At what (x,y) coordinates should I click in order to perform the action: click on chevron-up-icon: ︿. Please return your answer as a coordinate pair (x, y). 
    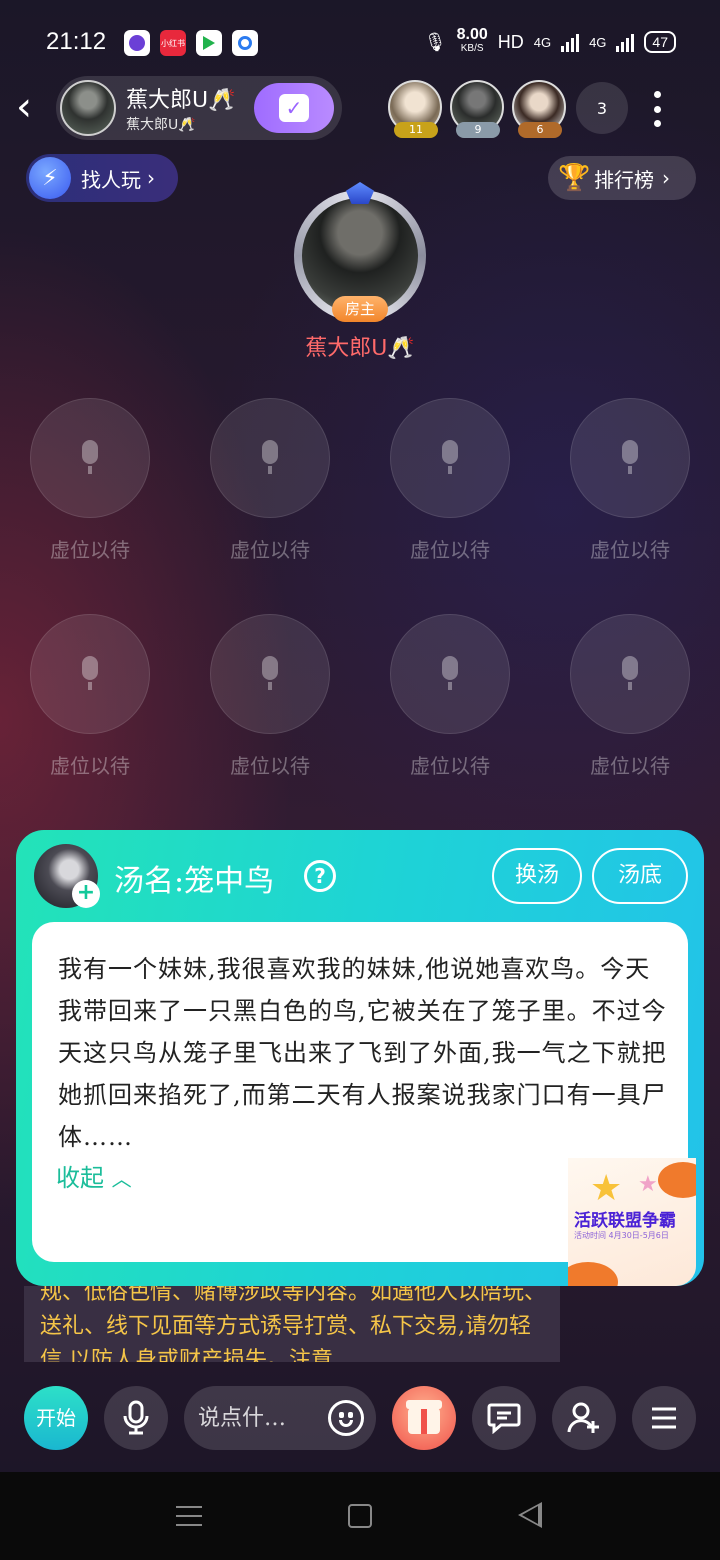
    Looking at the image, I should click on (121, 1179).